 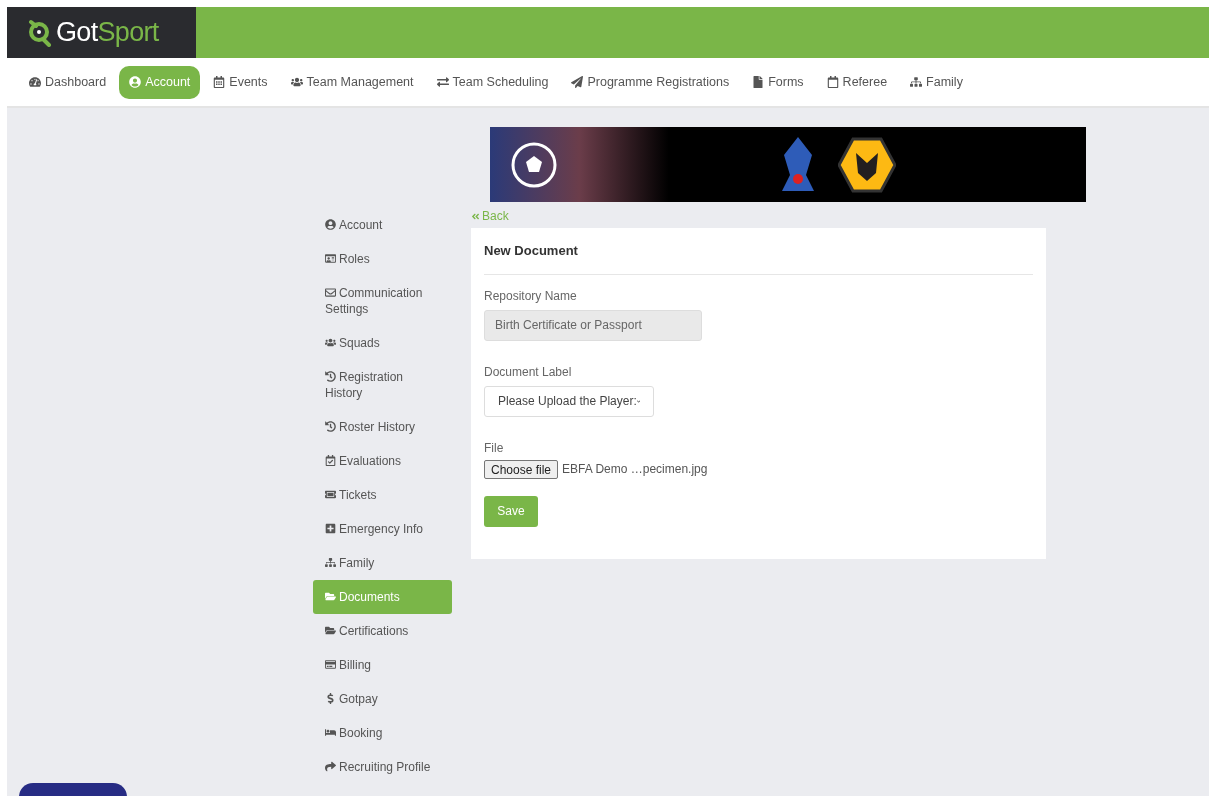 I want to click on file-name: EBFA Demo …pecimen.jpg, so click(x=635, y=469).